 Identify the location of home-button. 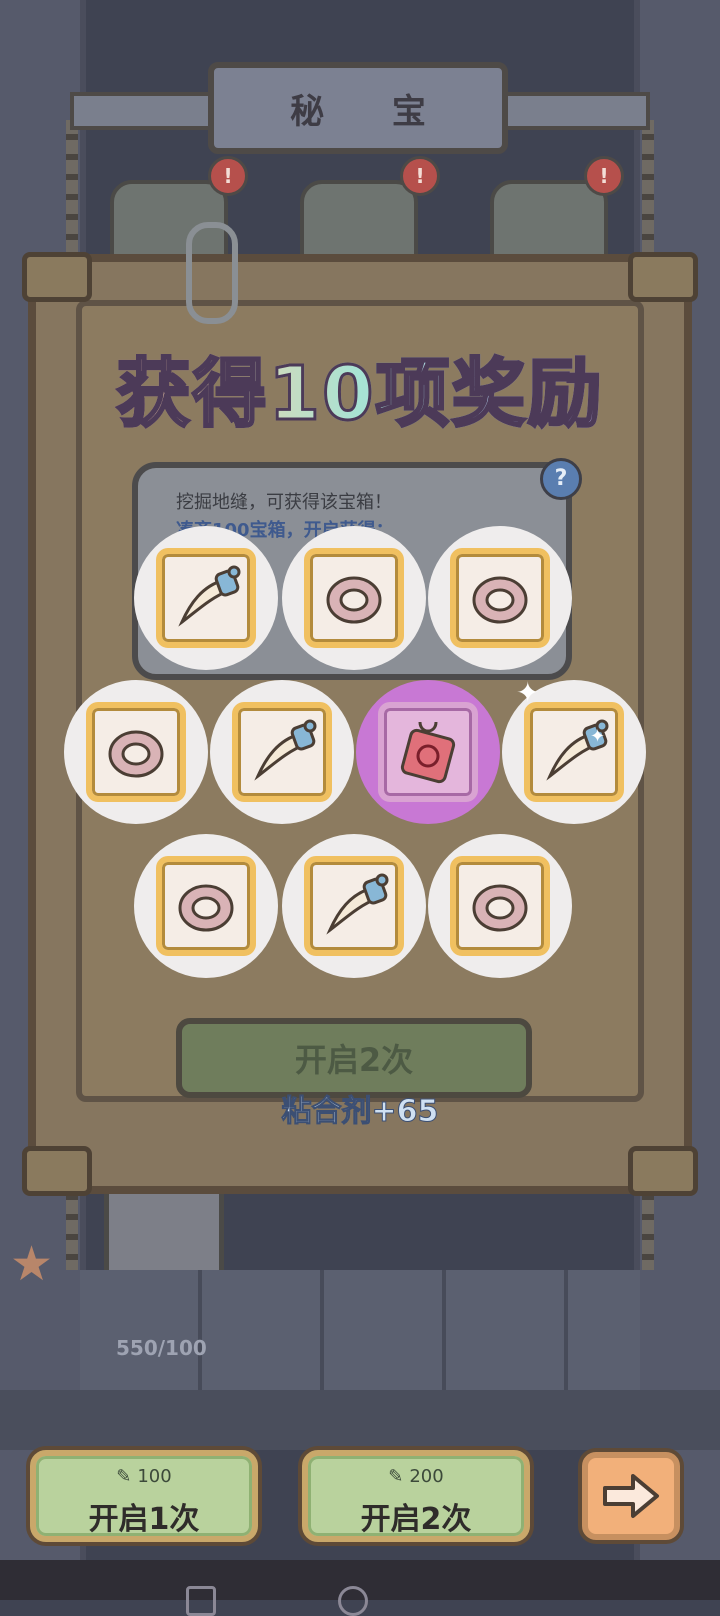
(353, 1601).